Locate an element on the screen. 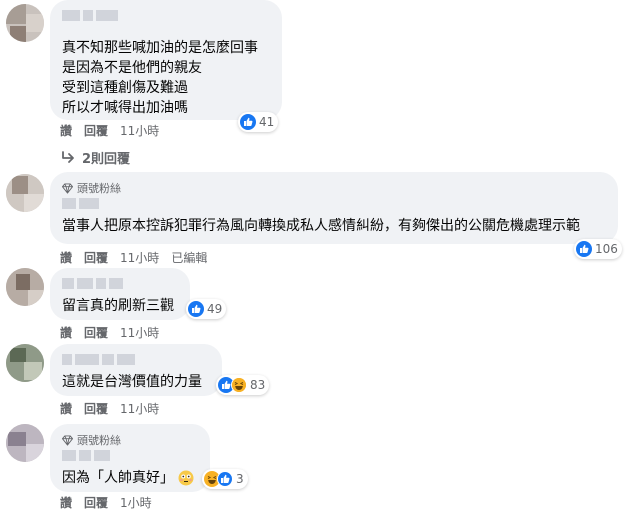 The image size is (638, 512). reaction-summary: 106 is located at coordinates (598, 249).